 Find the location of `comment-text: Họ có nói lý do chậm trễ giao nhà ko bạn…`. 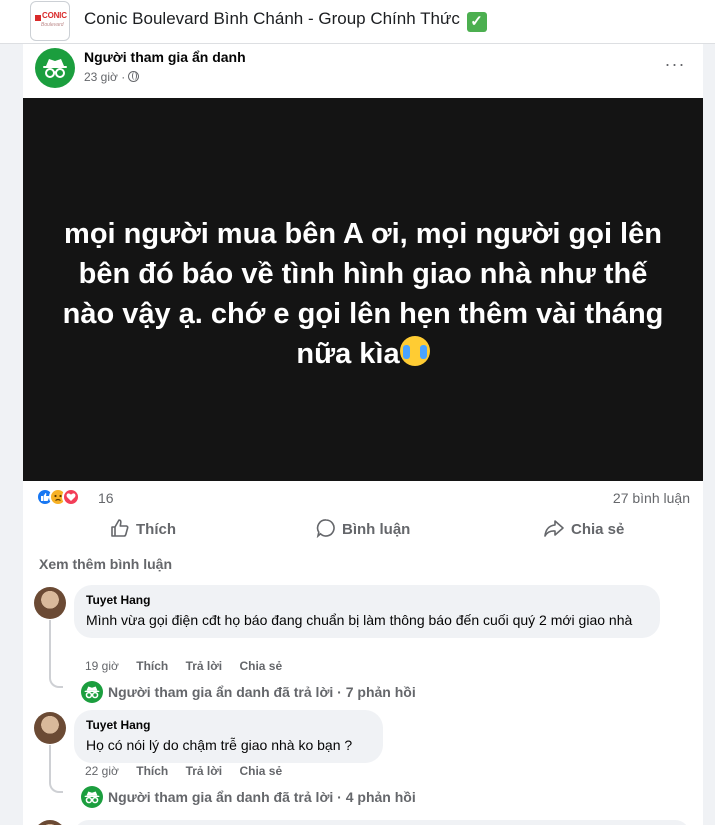

comment-text: Họ có nói lý do chậm trễ giao nhà ko bạn… is located at coordinates (219, 745).